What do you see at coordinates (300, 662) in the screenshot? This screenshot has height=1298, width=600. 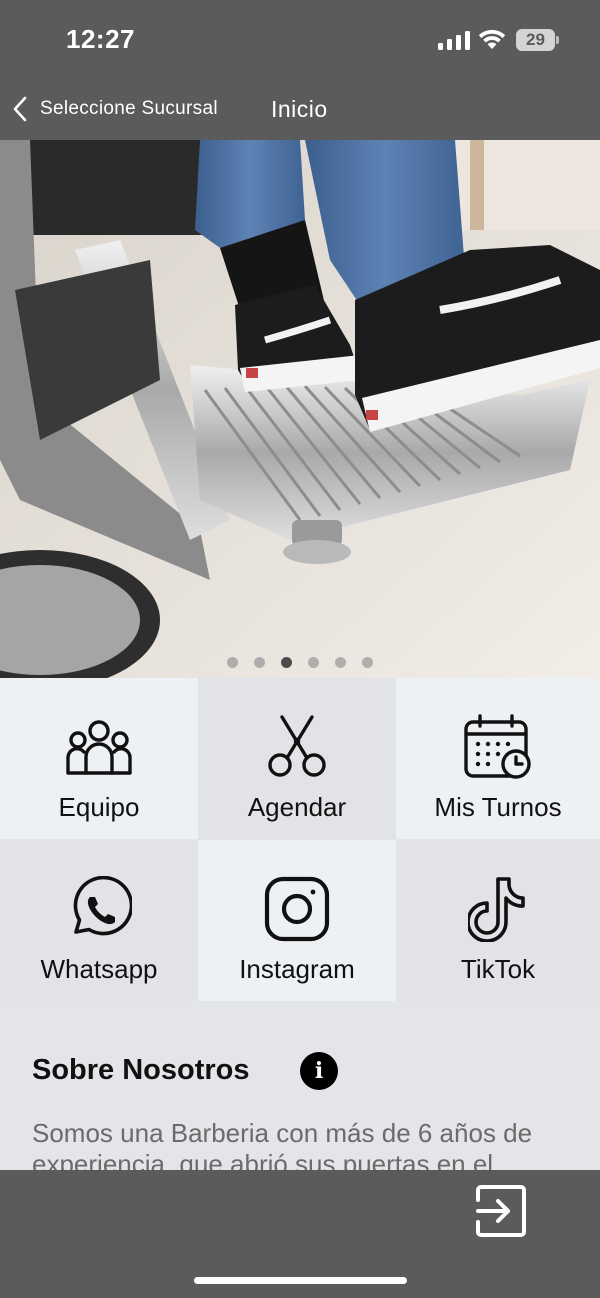 I see `carousel-dots` at bounding box center [300, 662].